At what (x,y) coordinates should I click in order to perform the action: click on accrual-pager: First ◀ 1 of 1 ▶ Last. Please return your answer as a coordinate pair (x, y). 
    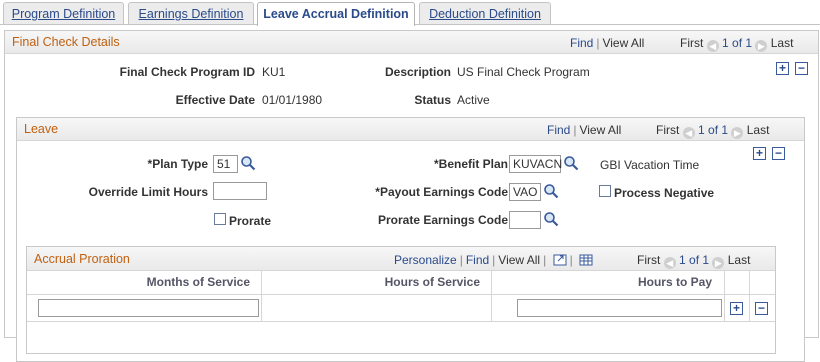
    Looking at the image, I should click on (693, 261).